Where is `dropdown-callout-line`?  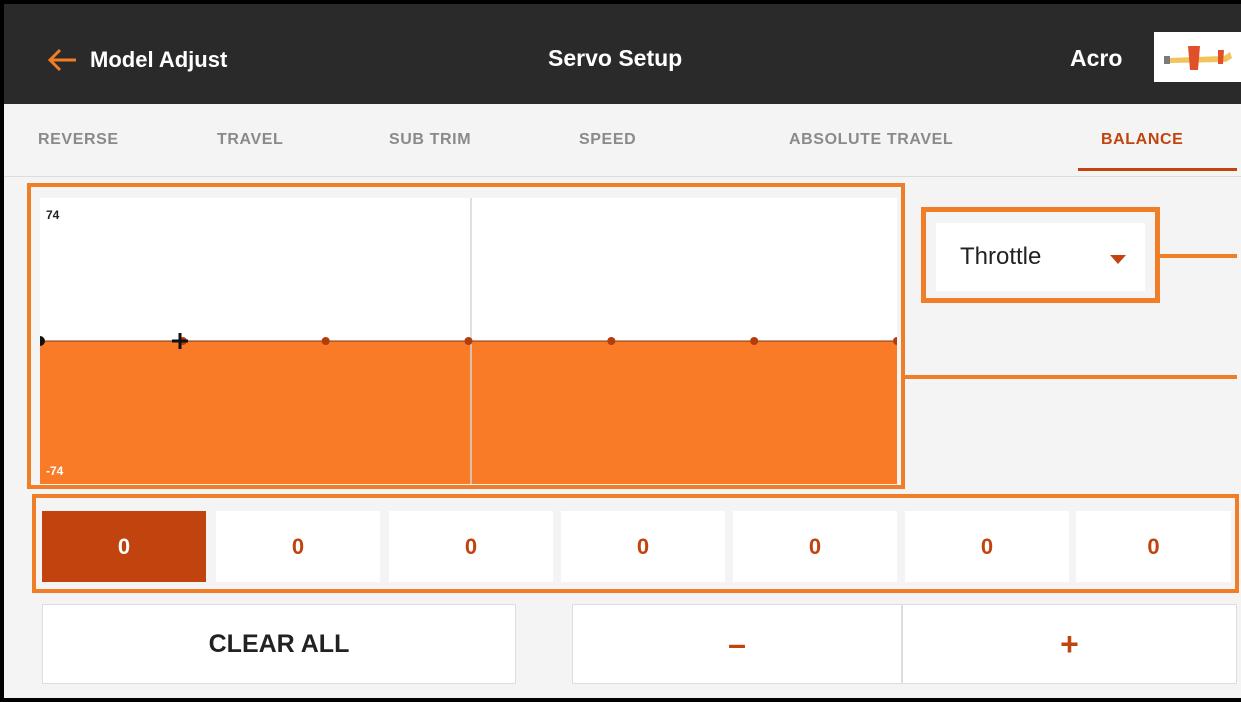
dropdown-callout-line is located at coordinates (1198, 256).